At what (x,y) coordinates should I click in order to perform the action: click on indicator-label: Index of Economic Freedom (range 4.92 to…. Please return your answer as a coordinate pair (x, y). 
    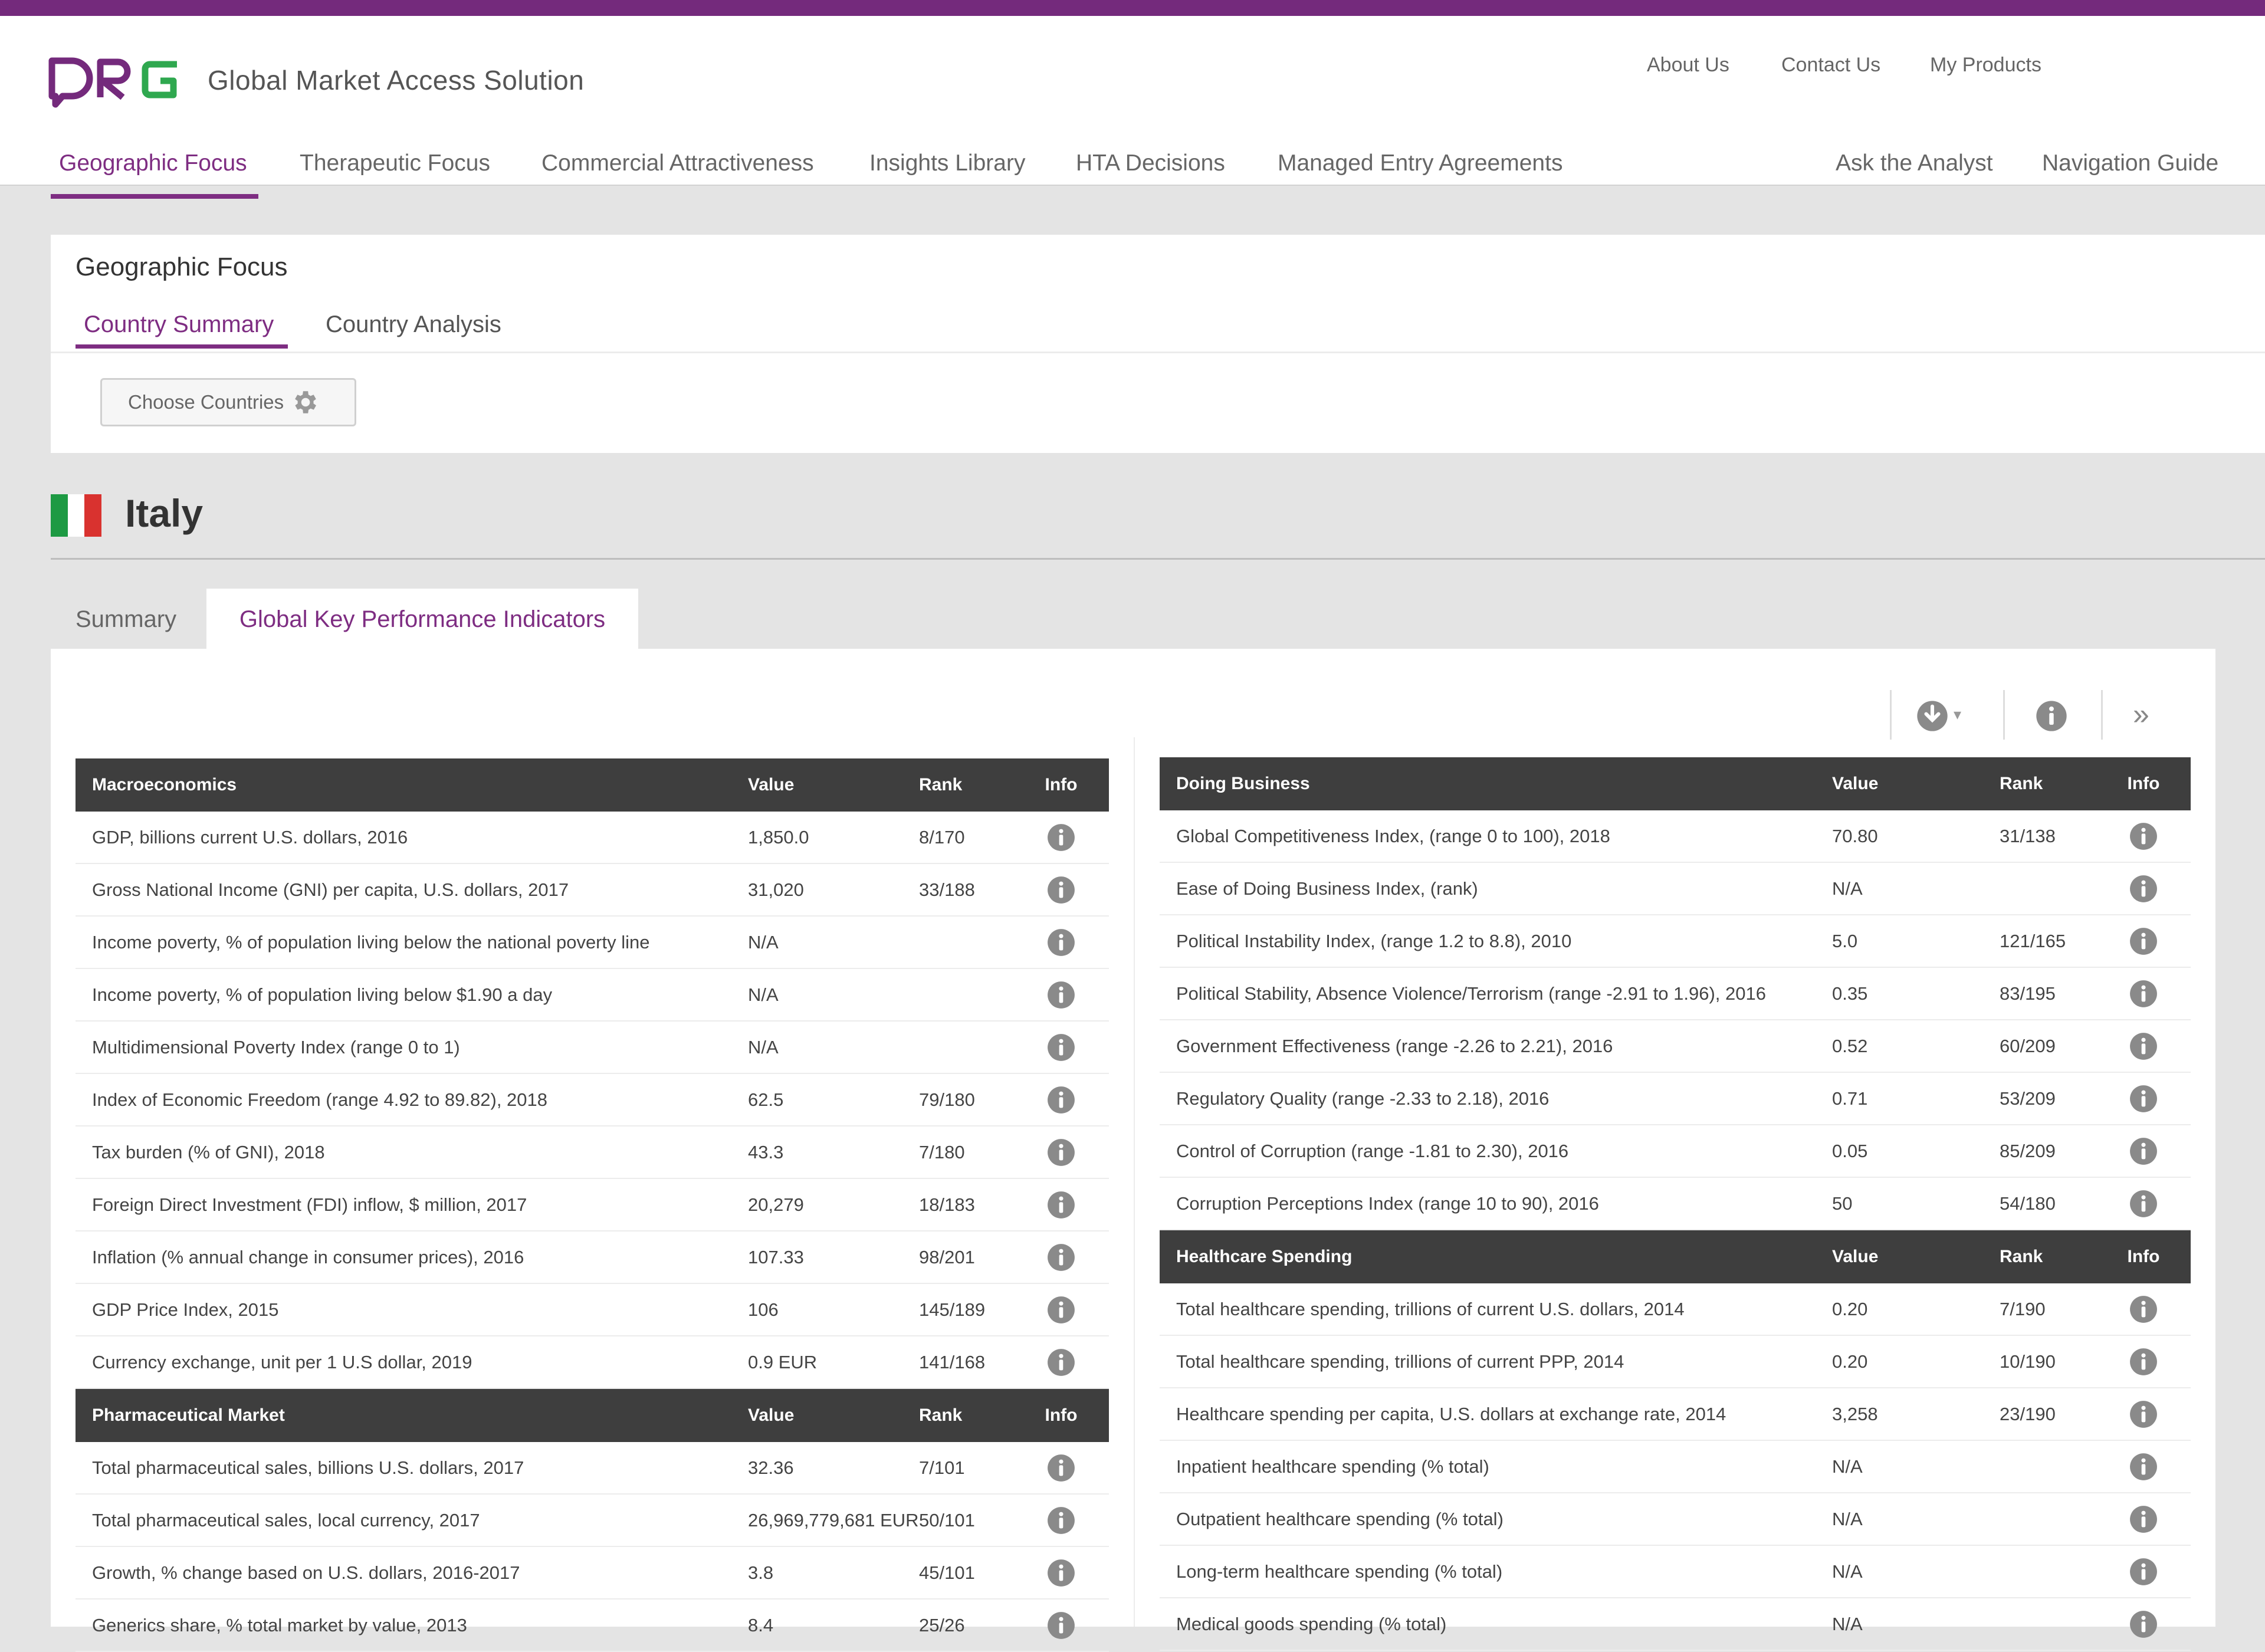
    Looking at the image, I should click on (412, 1099).